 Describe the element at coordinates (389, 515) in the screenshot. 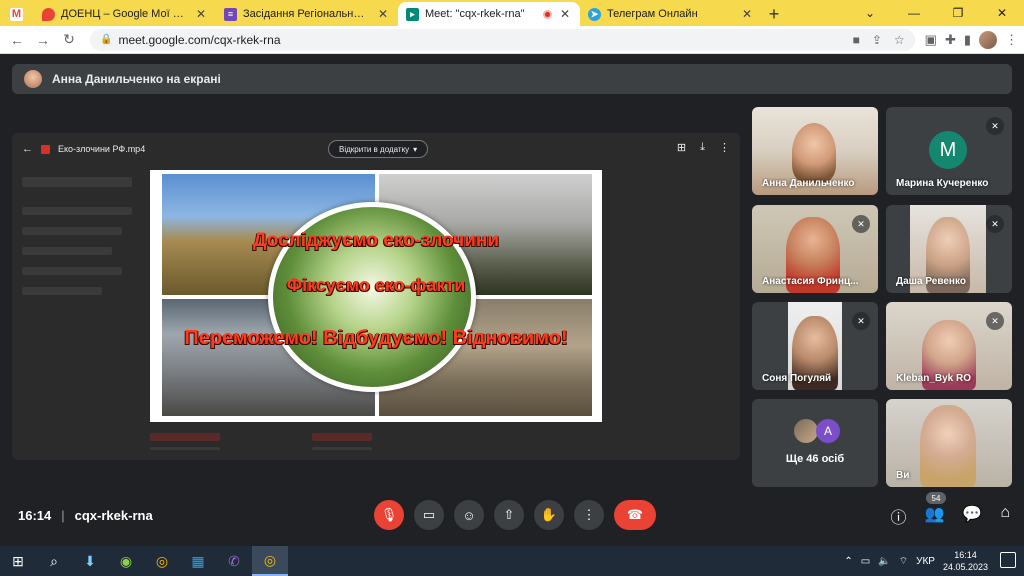

I see `mic-off-button: 🎙` at that location.